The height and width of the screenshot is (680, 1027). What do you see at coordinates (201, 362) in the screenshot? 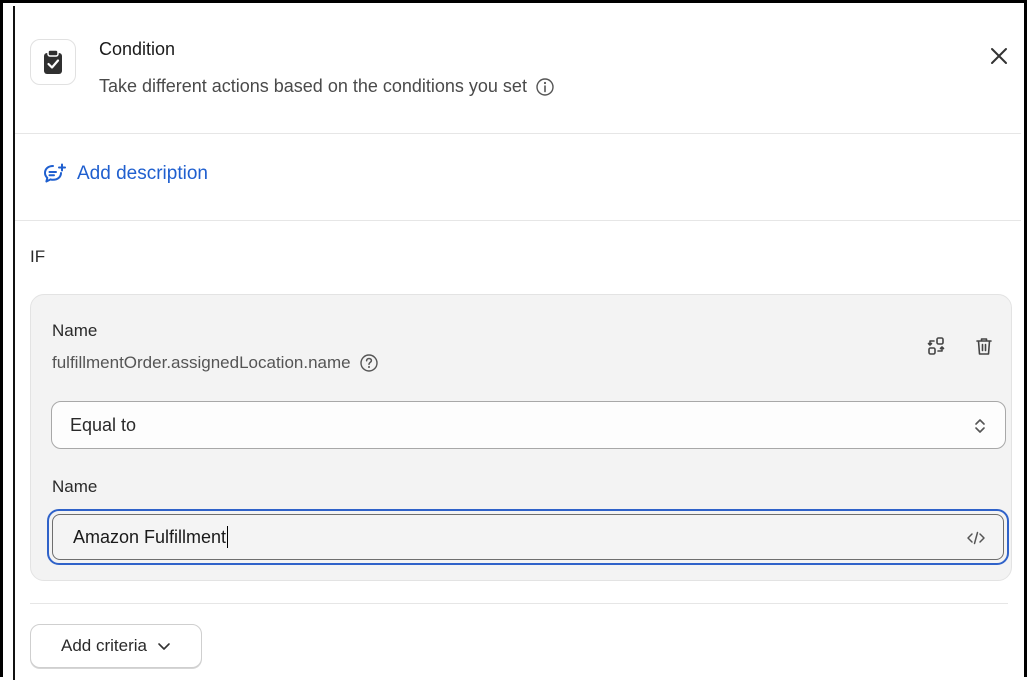
I see `field-path-text: fulfillmentOrder.assignedLocation.name` at bounding box center [201, 362].